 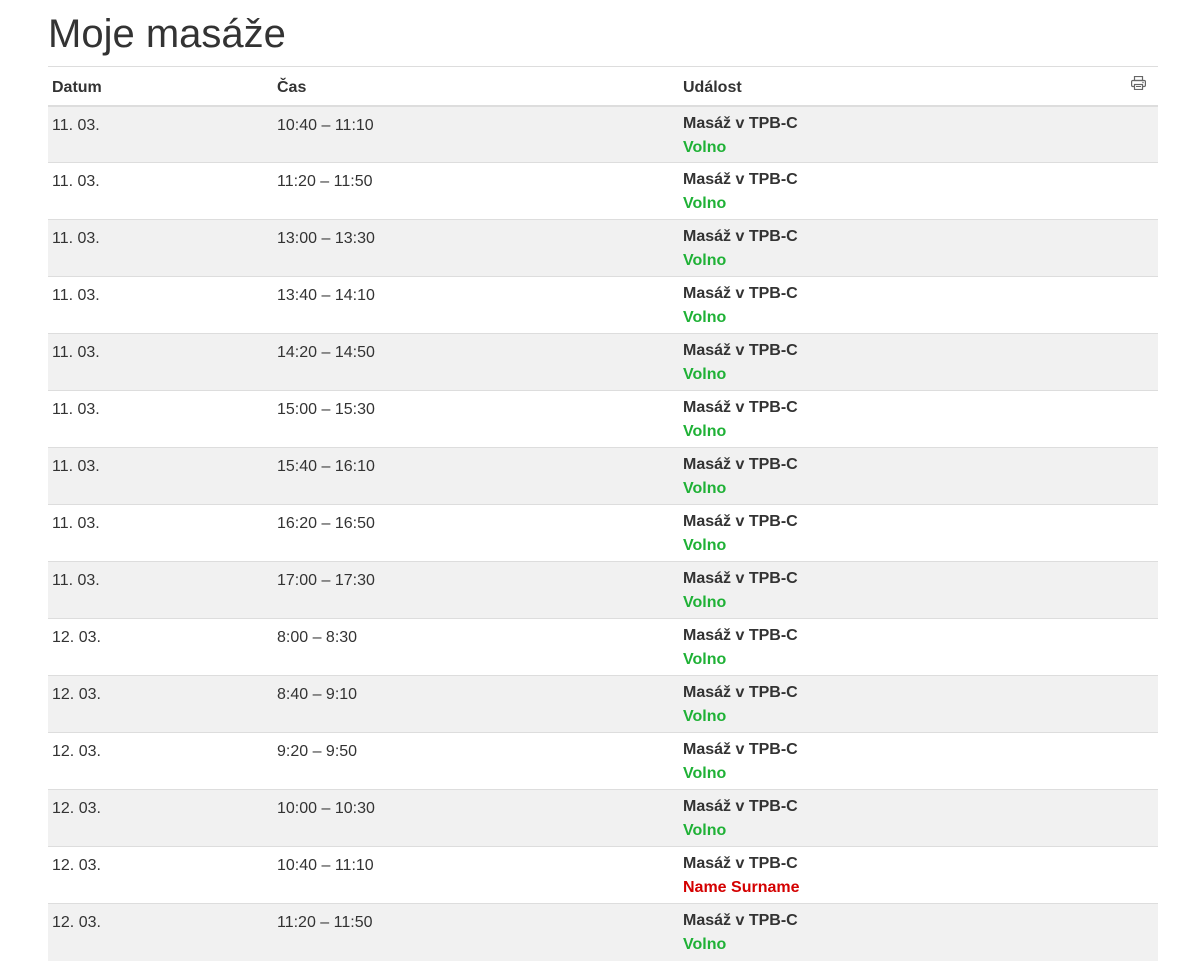 I want to click on table-row: 12. 03. 8:00 – 8:30 Masáž v TPB-C Volno, so click(x=603, y=647).